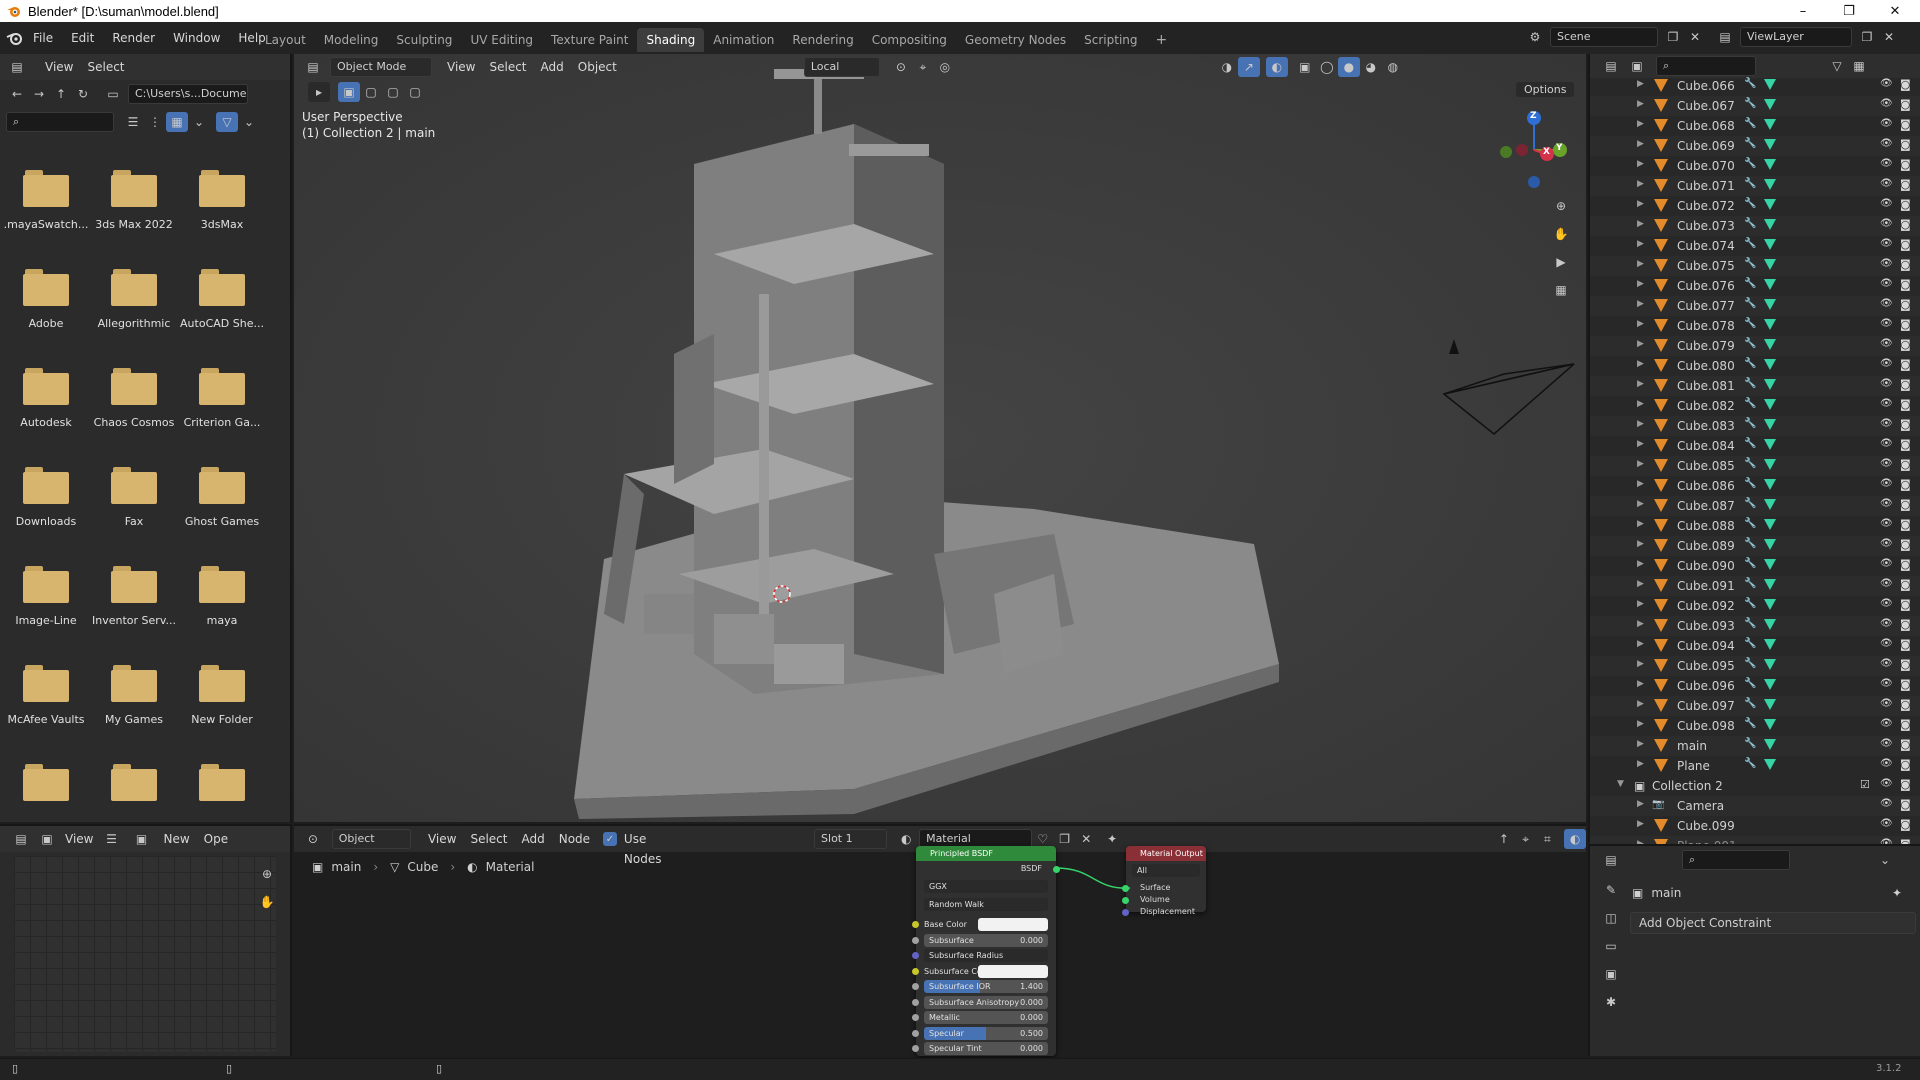 The height and width of the screenshot is (1080, 1920). Describe the element at coordinates (1755, 646) in the screenshot. I see `outliner-row: ▶ Cube.094 🔧 👁 ◙` at that location.